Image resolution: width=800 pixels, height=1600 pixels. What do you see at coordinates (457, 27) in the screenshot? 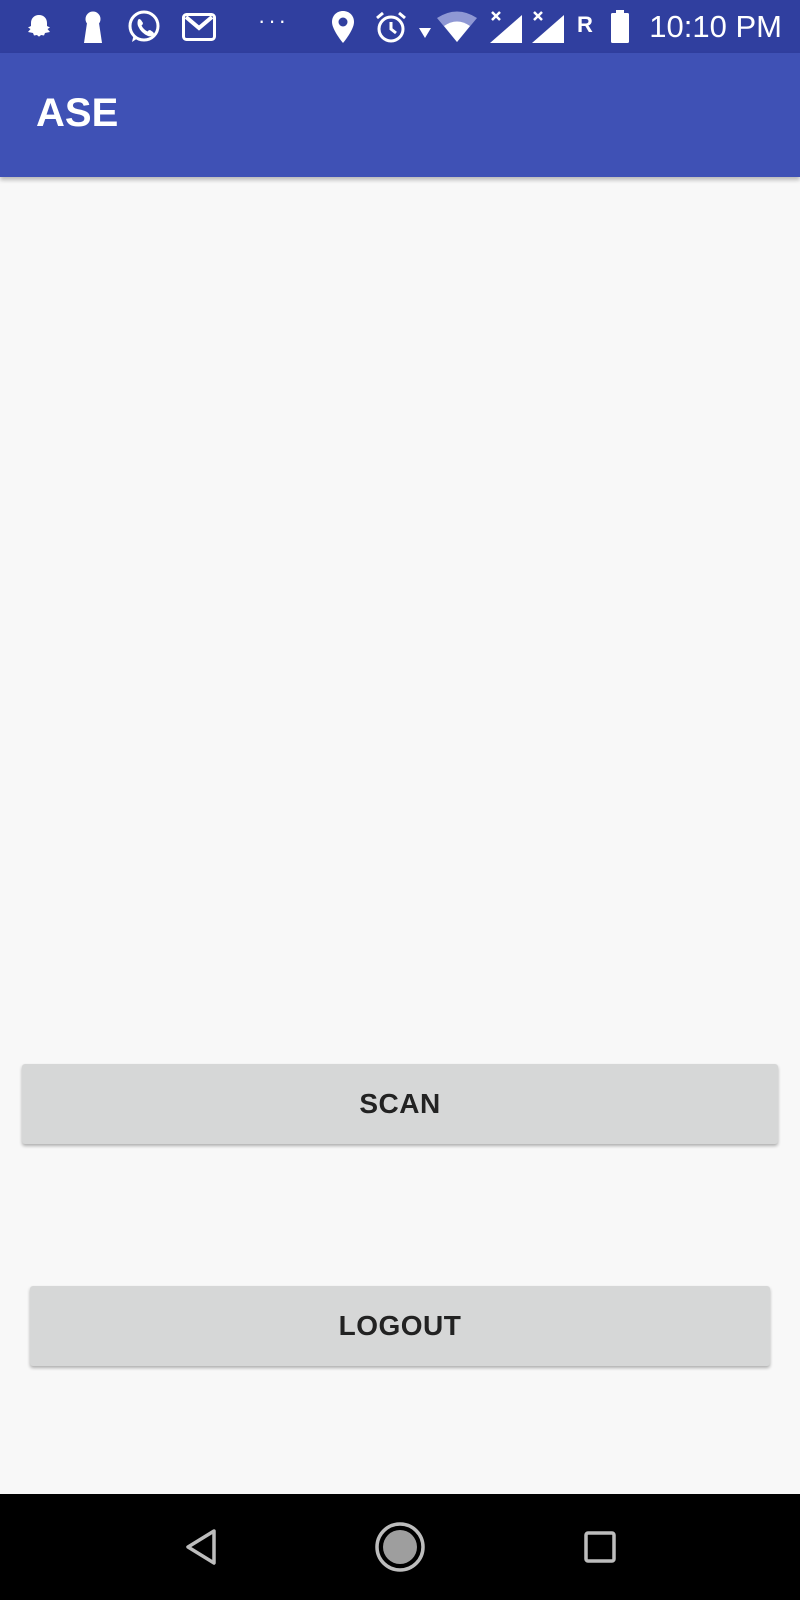
I see `wifi-icon` at bounding box center [457, 27].